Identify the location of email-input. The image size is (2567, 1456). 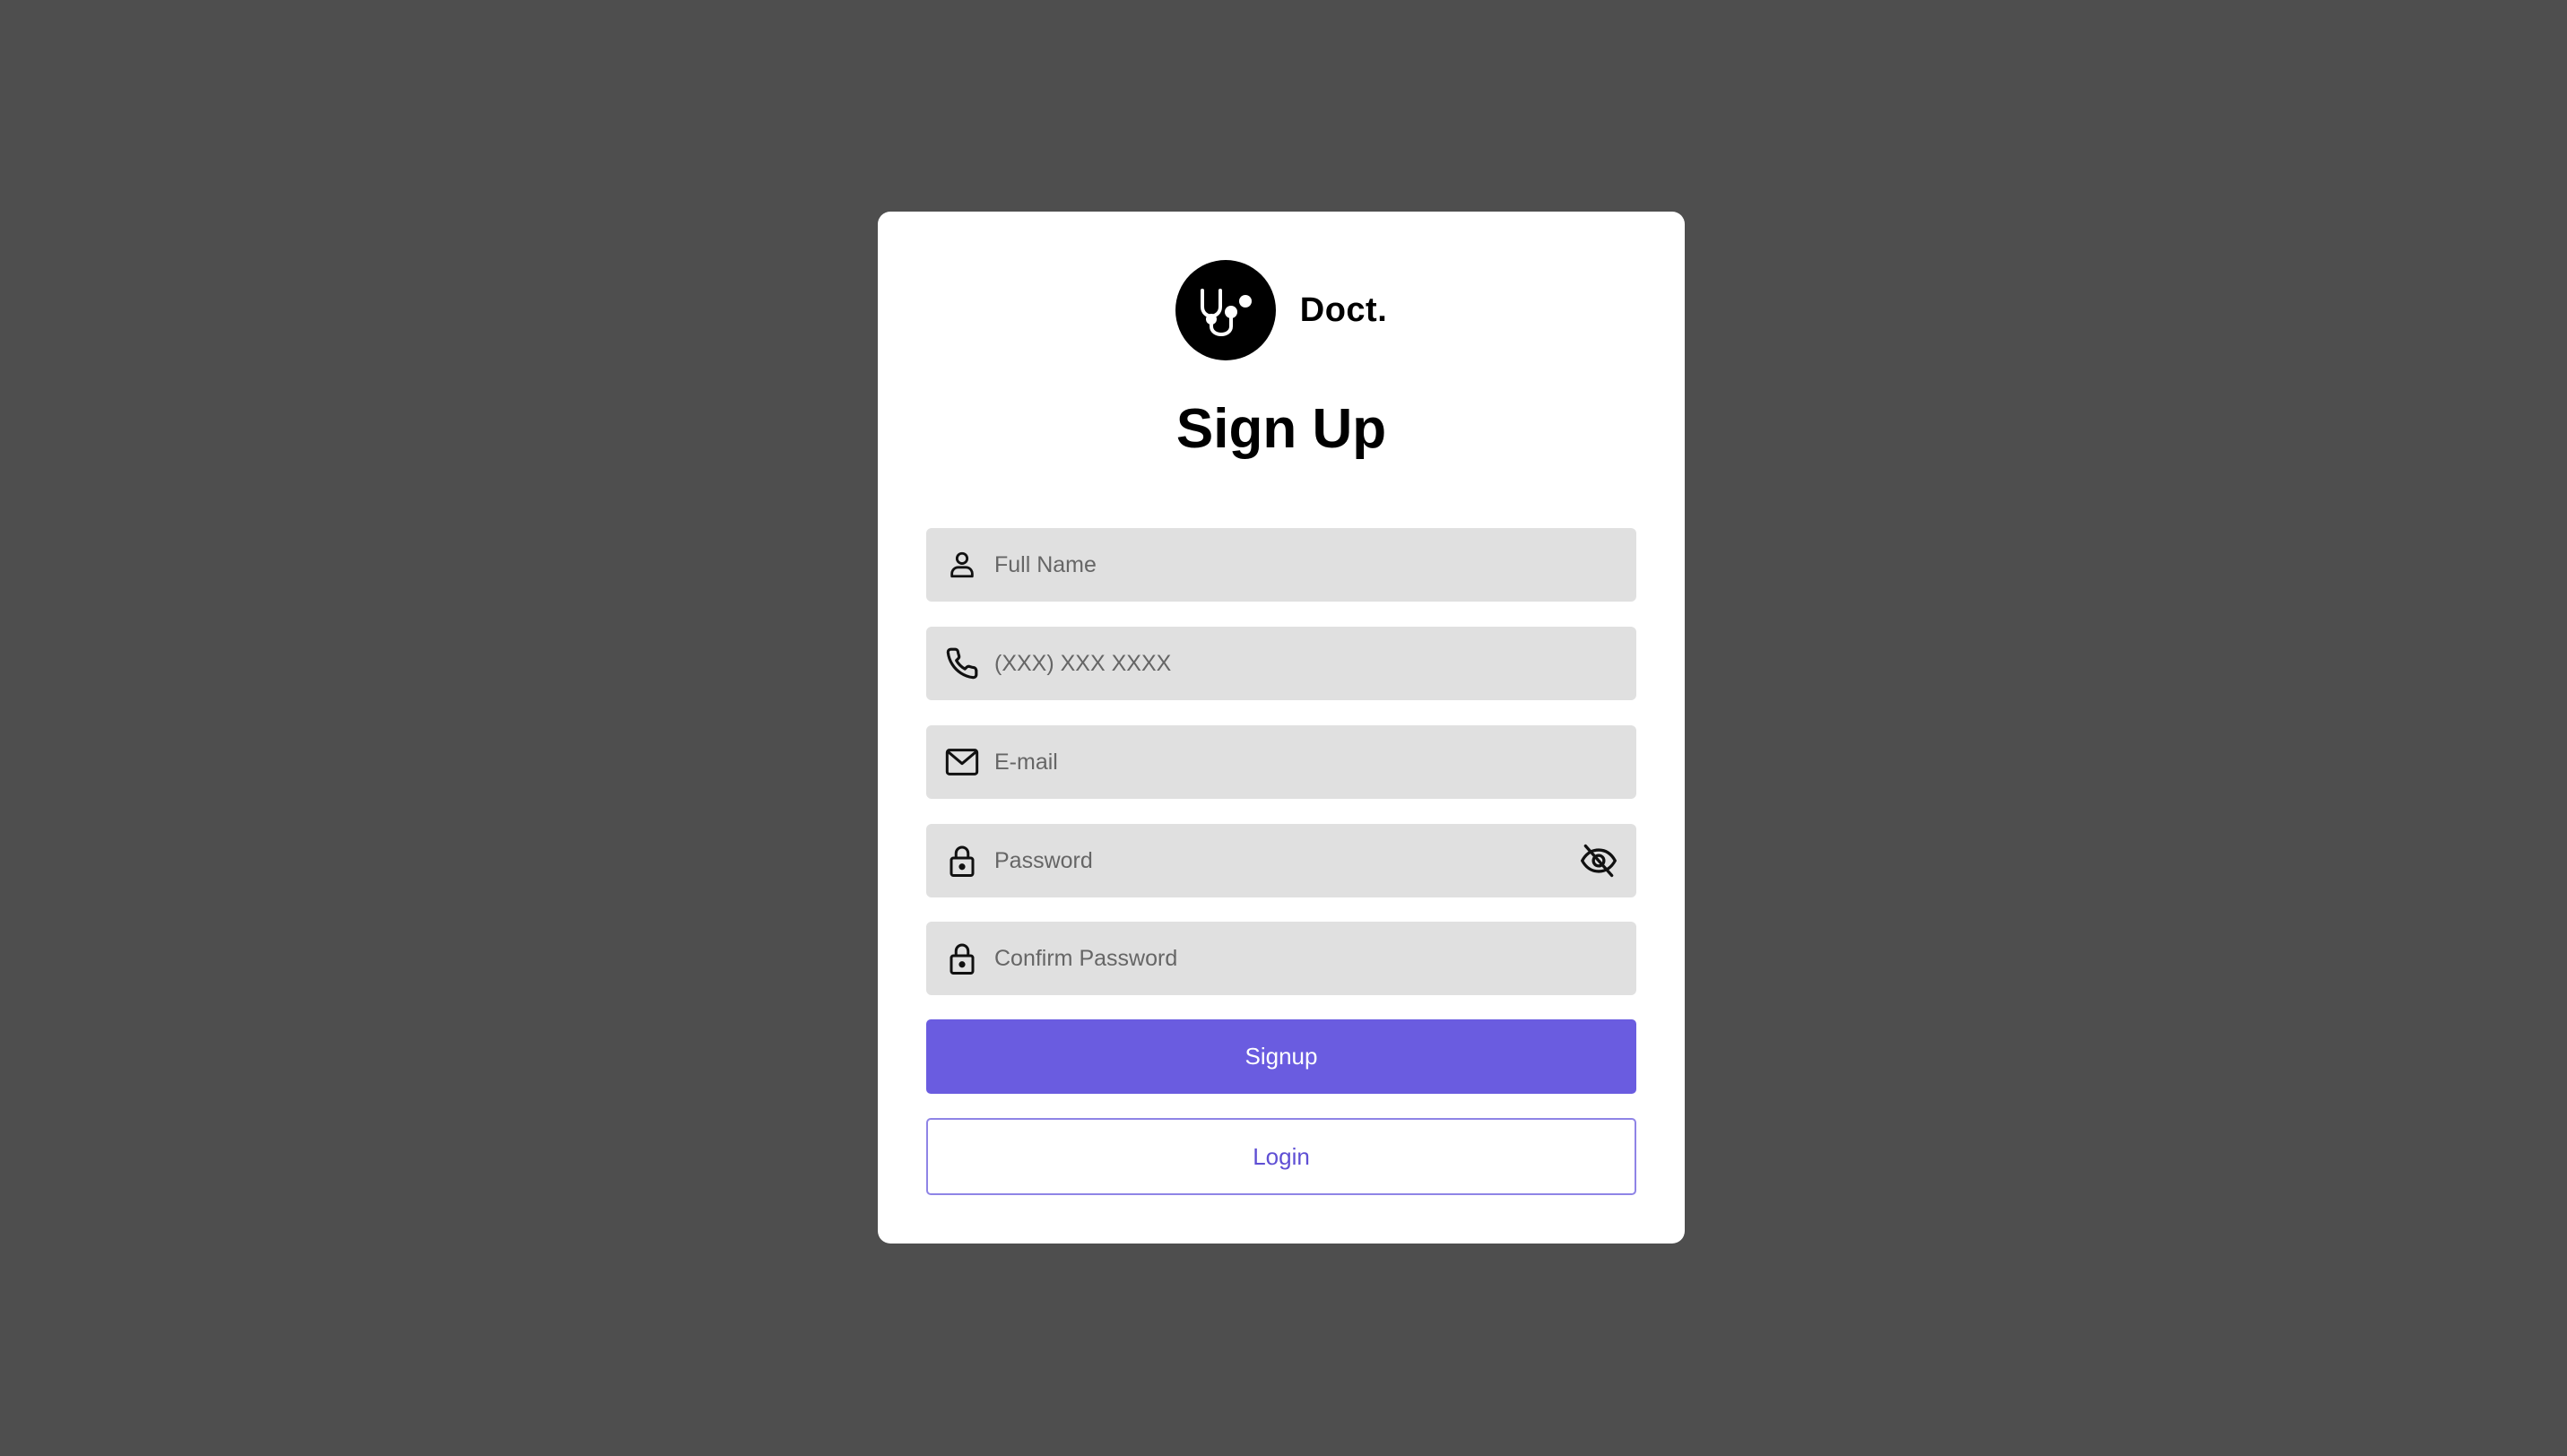
(1309, 762).